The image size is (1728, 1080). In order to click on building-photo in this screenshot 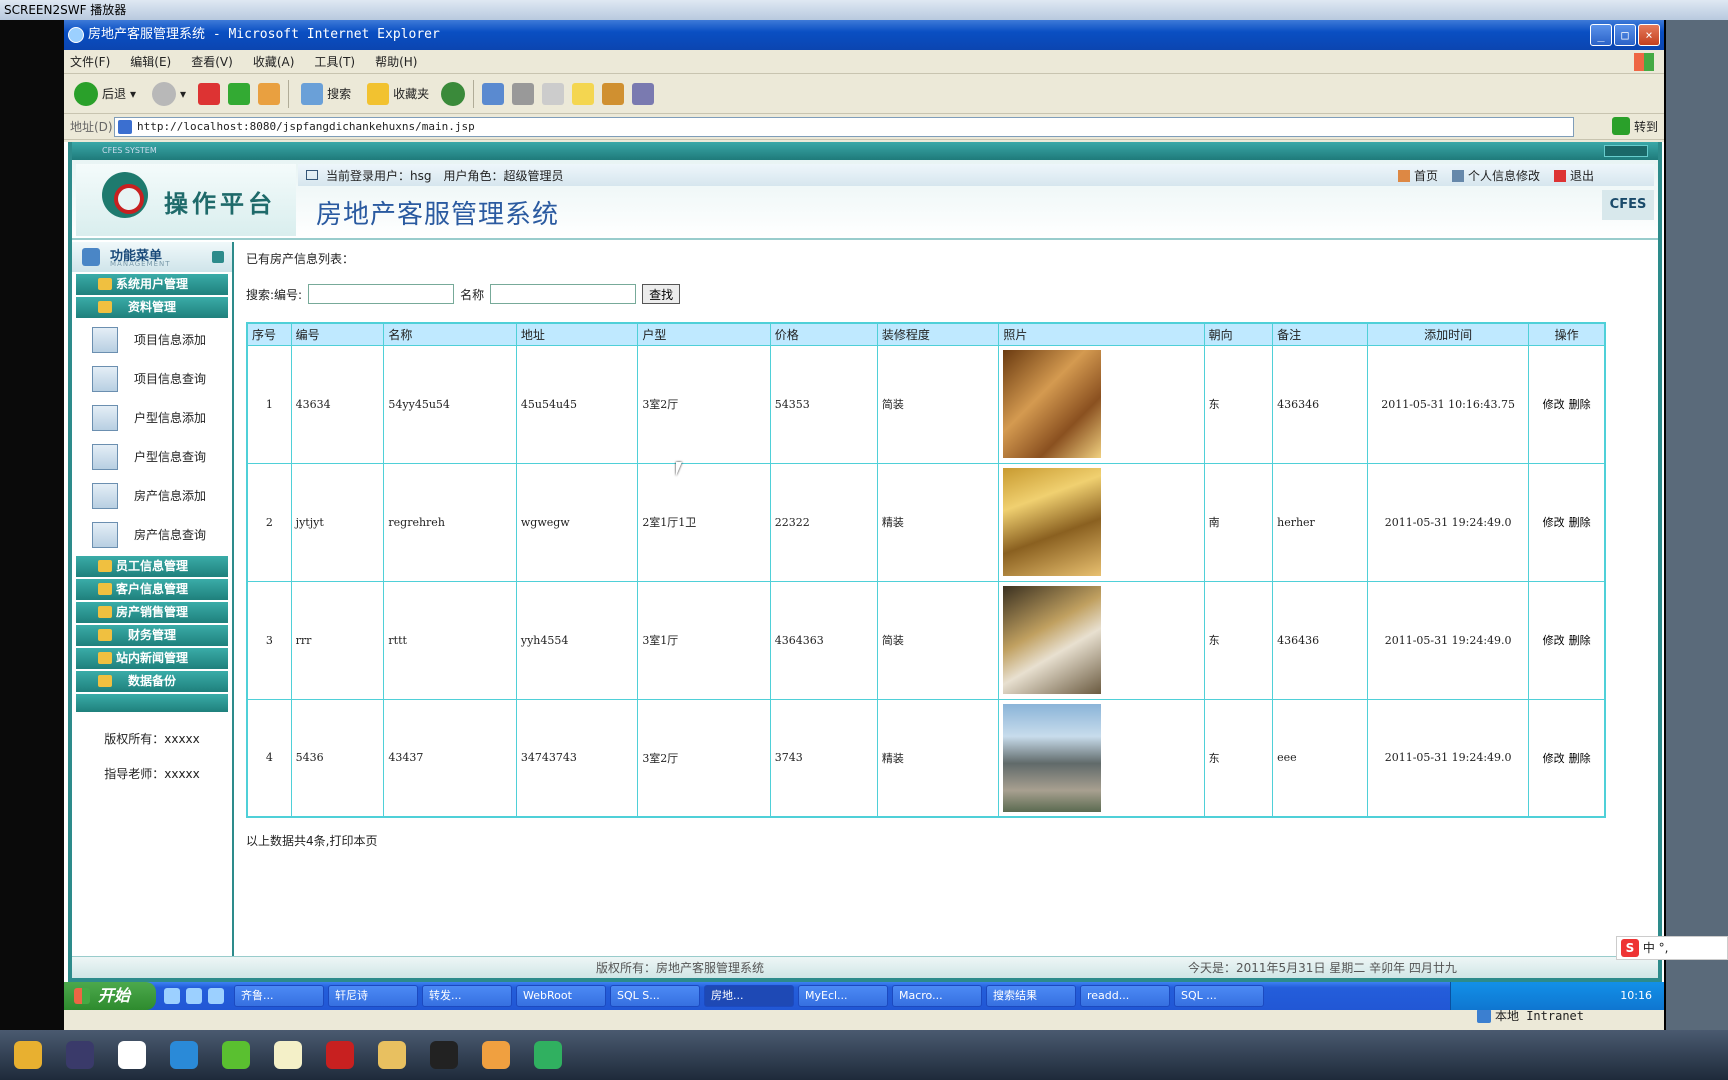, I will do `click(1052, 757)`.